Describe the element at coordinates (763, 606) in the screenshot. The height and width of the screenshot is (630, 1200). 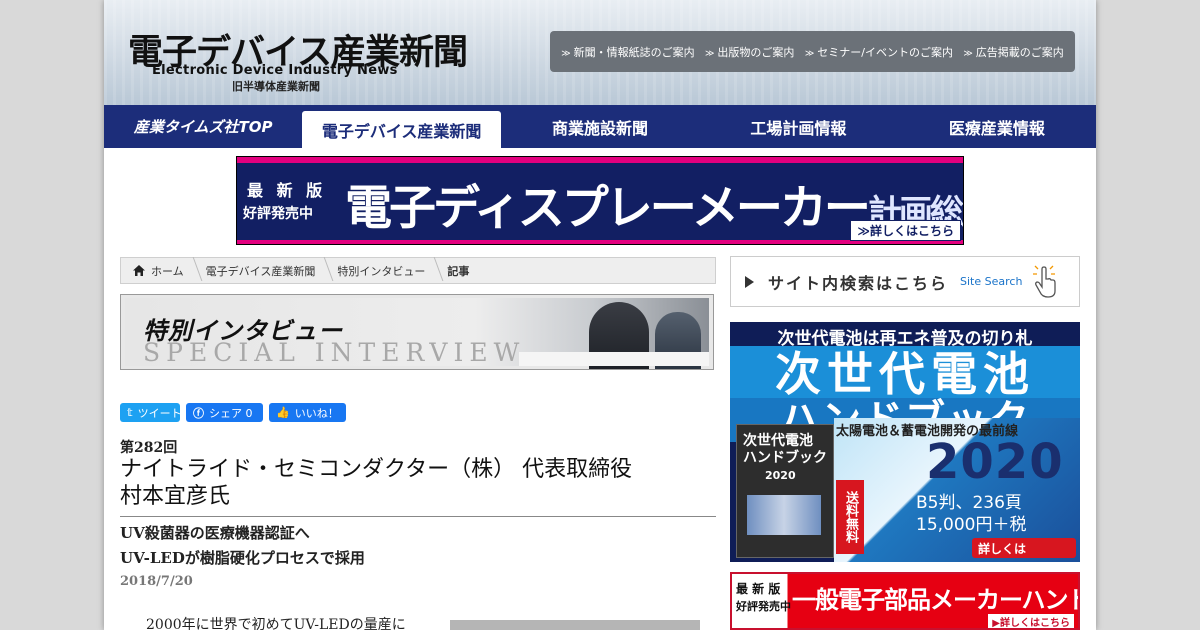
I see `ad-parts-on-sale: 好評発売中` at that location.